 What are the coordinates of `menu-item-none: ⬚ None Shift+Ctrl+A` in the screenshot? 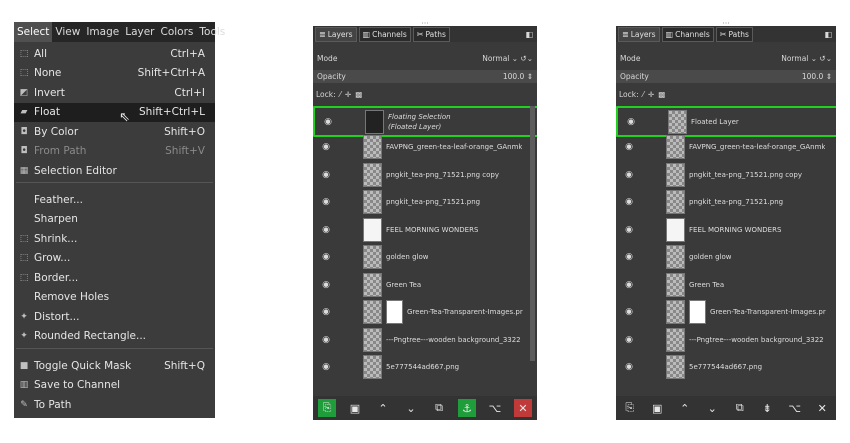 It's located at (114, 74).